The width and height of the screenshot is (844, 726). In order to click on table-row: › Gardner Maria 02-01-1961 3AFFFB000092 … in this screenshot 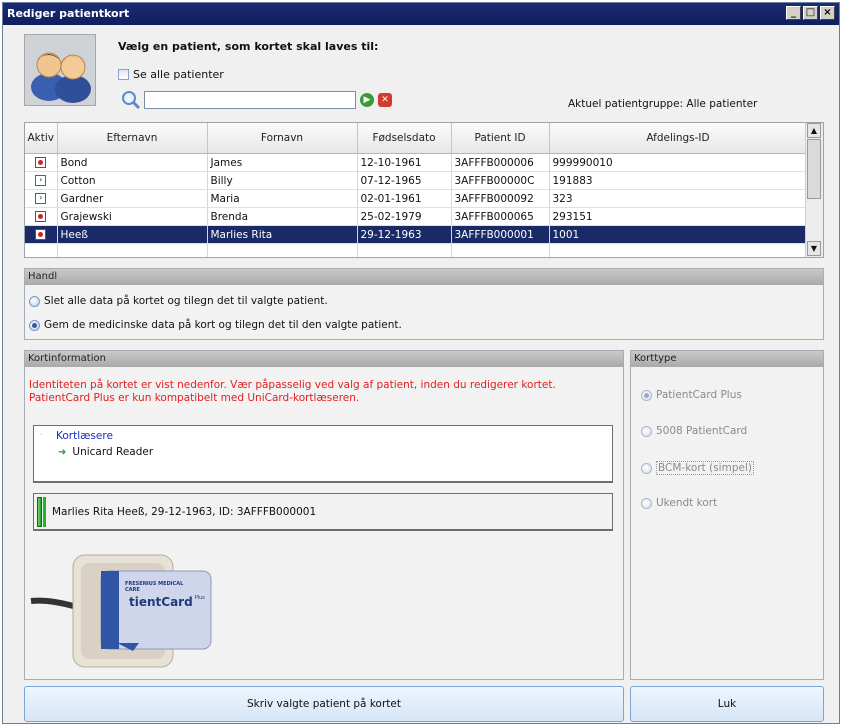, I will do `click(416, 198)`.